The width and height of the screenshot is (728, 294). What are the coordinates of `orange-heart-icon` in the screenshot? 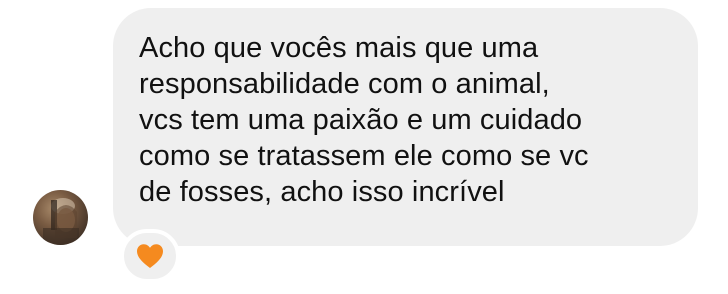 It's located at (150, 256).